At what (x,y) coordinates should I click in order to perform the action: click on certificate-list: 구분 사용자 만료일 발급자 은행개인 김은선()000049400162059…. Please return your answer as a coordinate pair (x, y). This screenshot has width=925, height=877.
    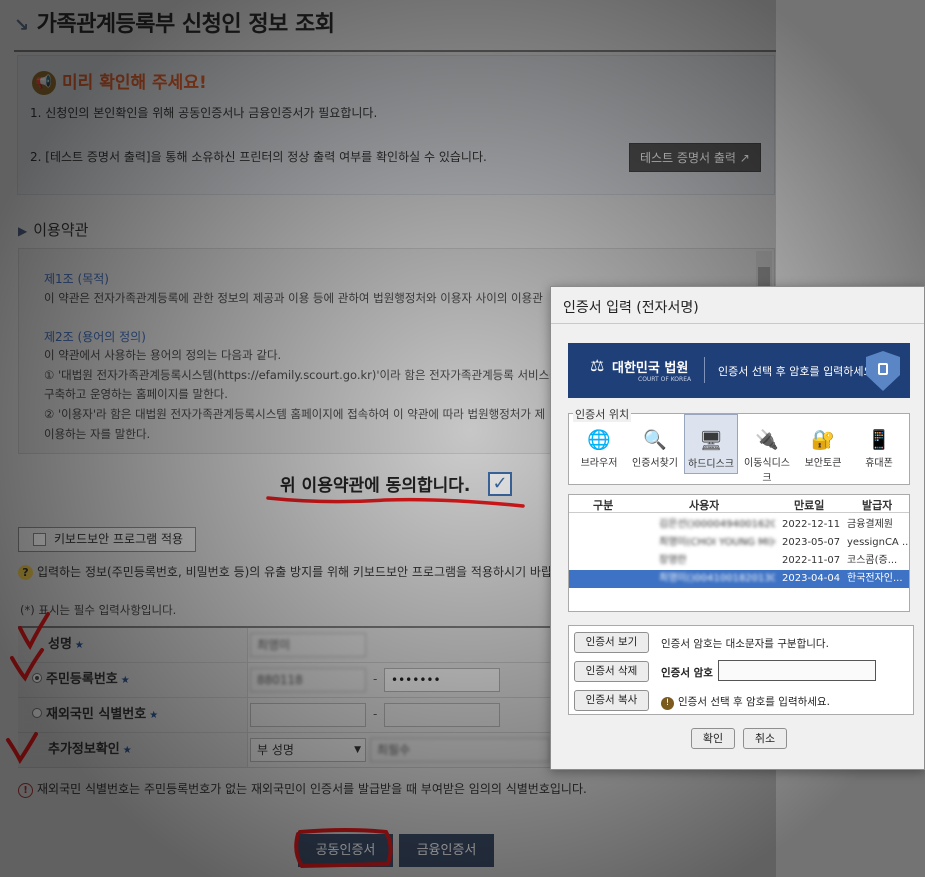
    Looking at the image, I should click on (739, 553).